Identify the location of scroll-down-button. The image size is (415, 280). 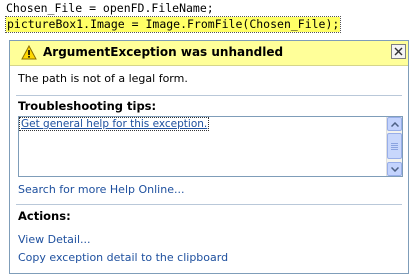
(394, 169).